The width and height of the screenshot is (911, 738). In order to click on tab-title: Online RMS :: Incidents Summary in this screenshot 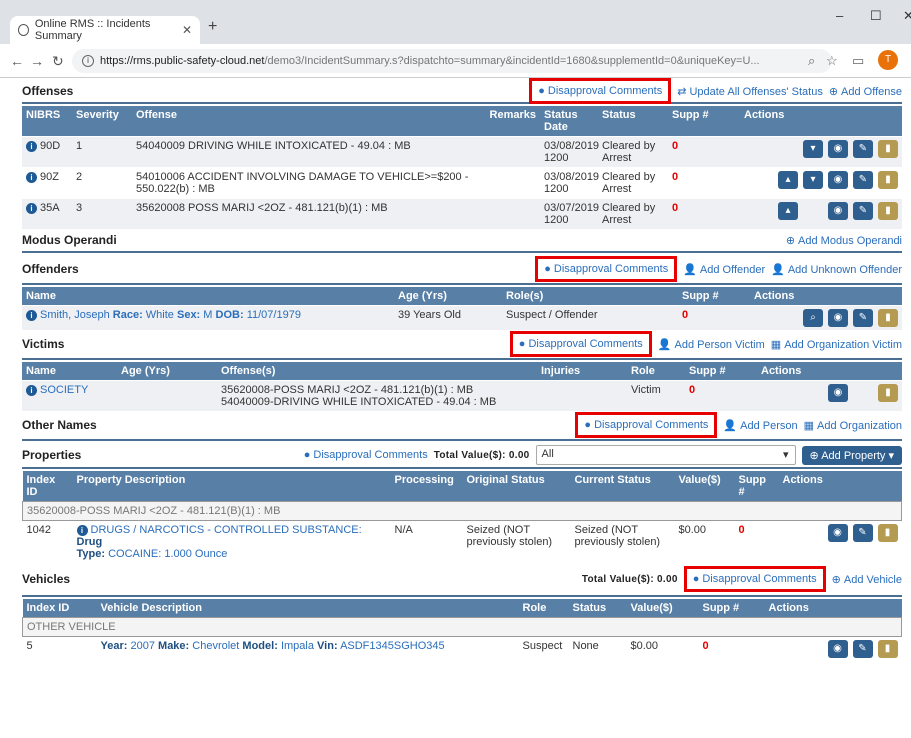, I will do `click(92, 30)`.